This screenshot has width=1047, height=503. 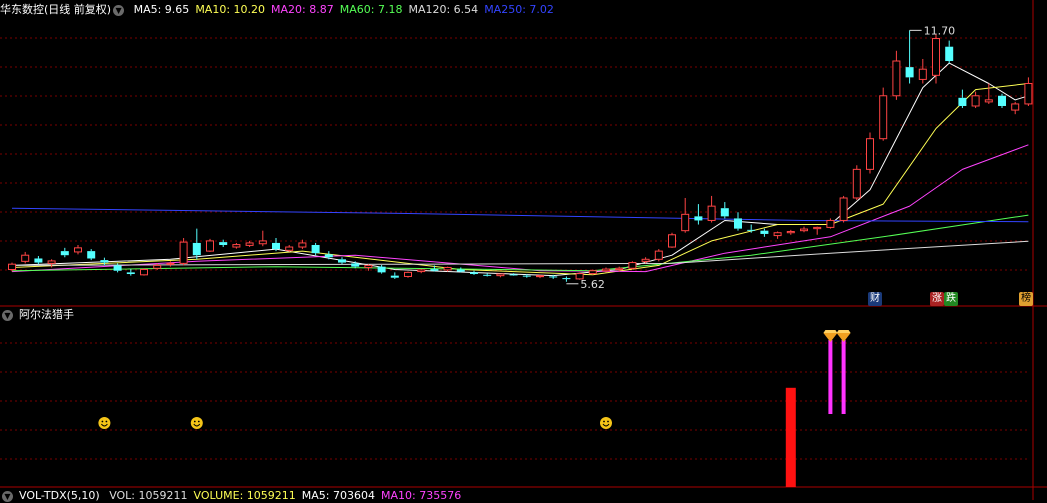 What do you see at coordinates (46, 314) in the screenshot?
I see `indicator-title: 阿尔法猎手` at bounding box center [46, 314].